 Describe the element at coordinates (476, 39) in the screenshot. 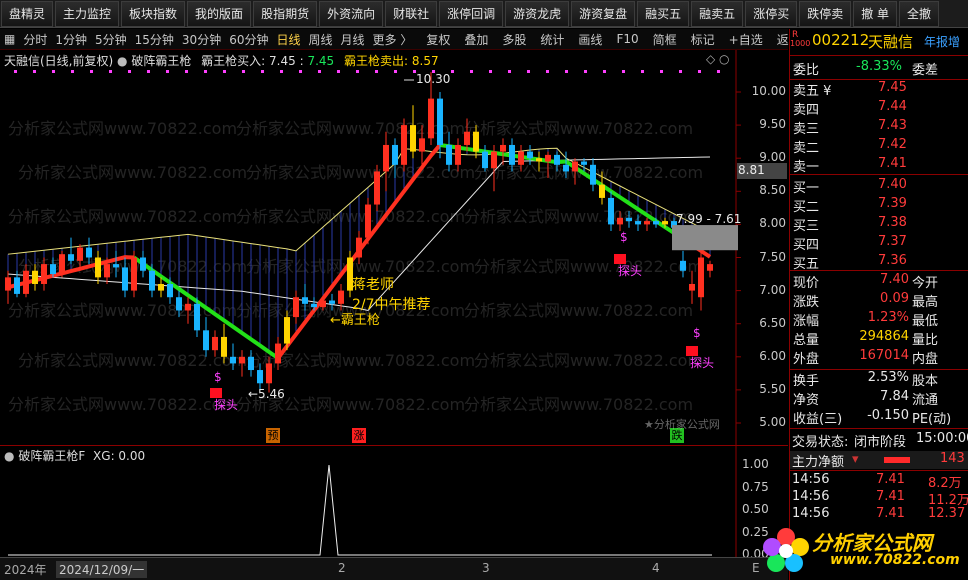

I see `tool-button: 叠加` at that location.